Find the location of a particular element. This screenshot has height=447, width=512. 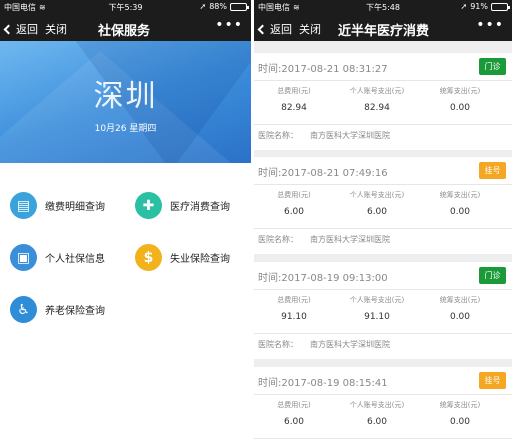

menu-item-label: 失业保险查询 is located at coordinates (200, 259).